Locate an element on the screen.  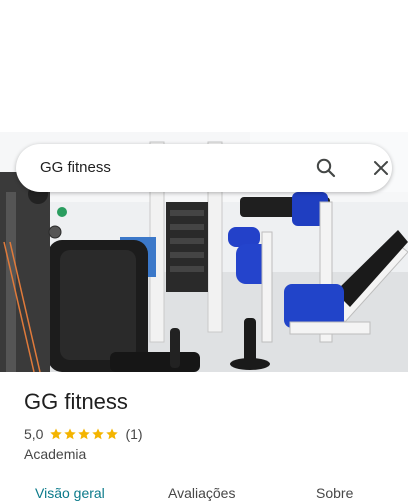
search-bar: GG fitness is located at coordinates (204, 168).